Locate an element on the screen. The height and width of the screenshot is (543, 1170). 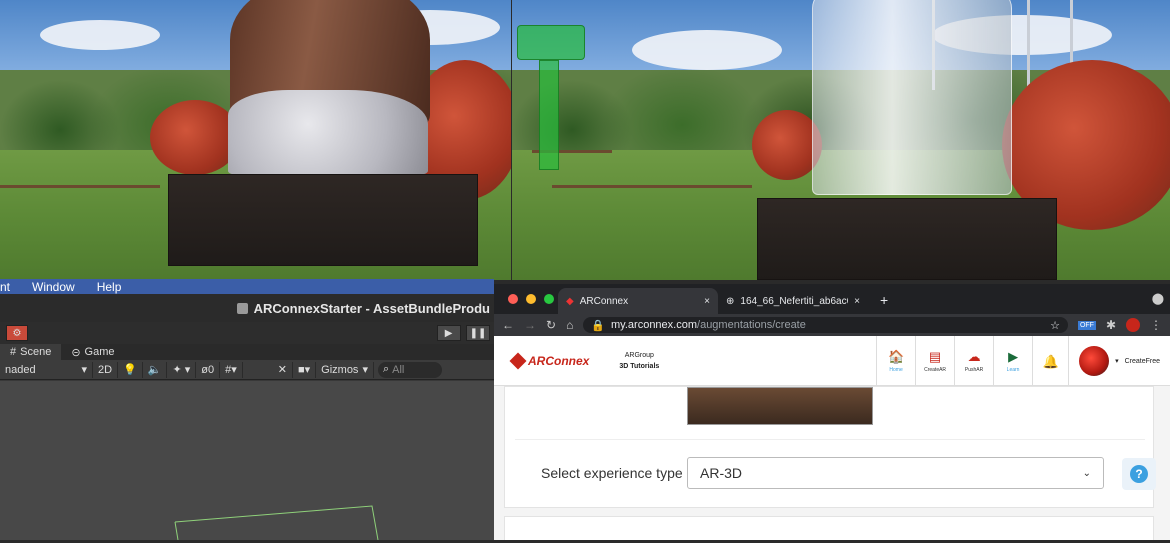
experience-type-select: AR-3D ⌄ is located at coordinates (895, 473).